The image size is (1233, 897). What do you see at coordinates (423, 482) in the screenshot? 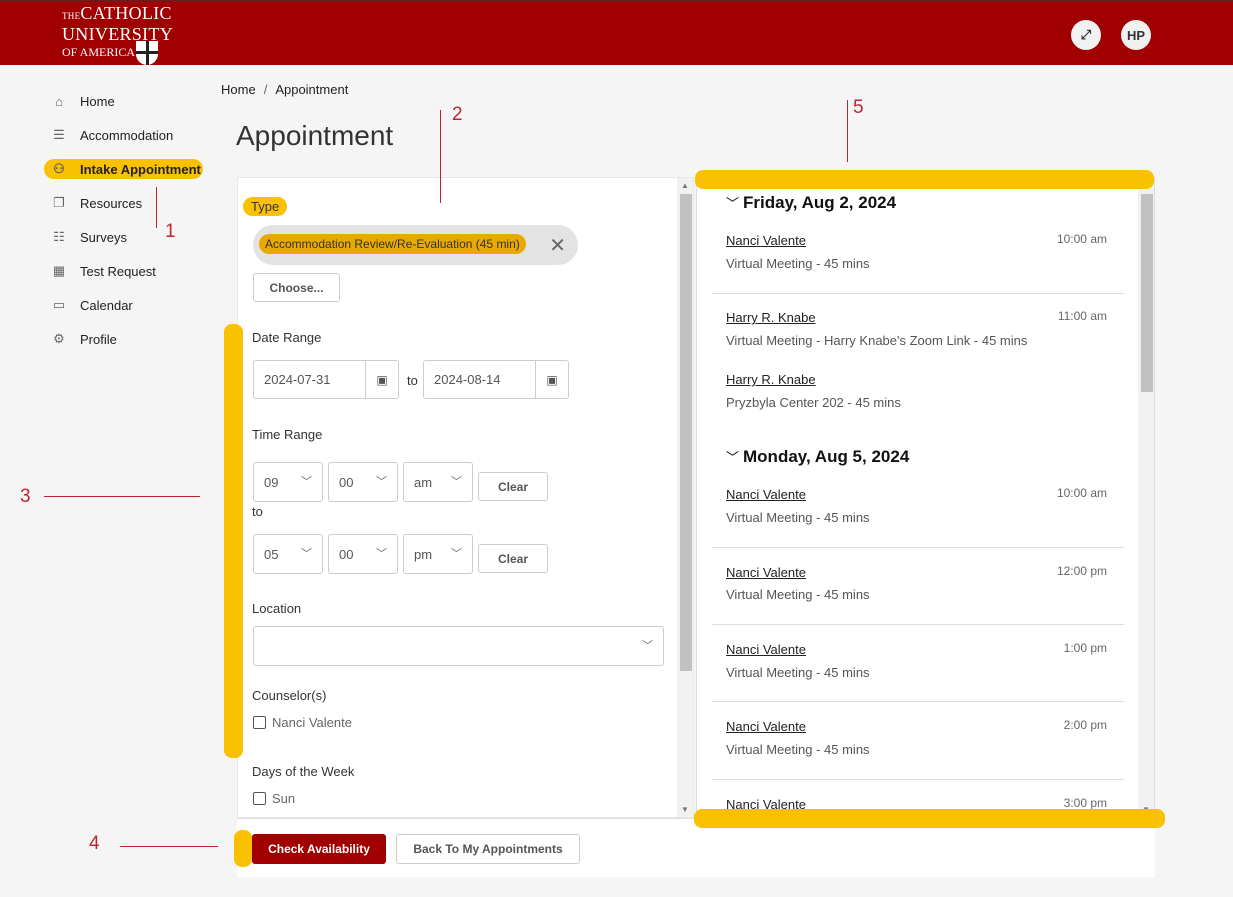
I see `start-ampm-value: am` at bounding box center [423, 482].